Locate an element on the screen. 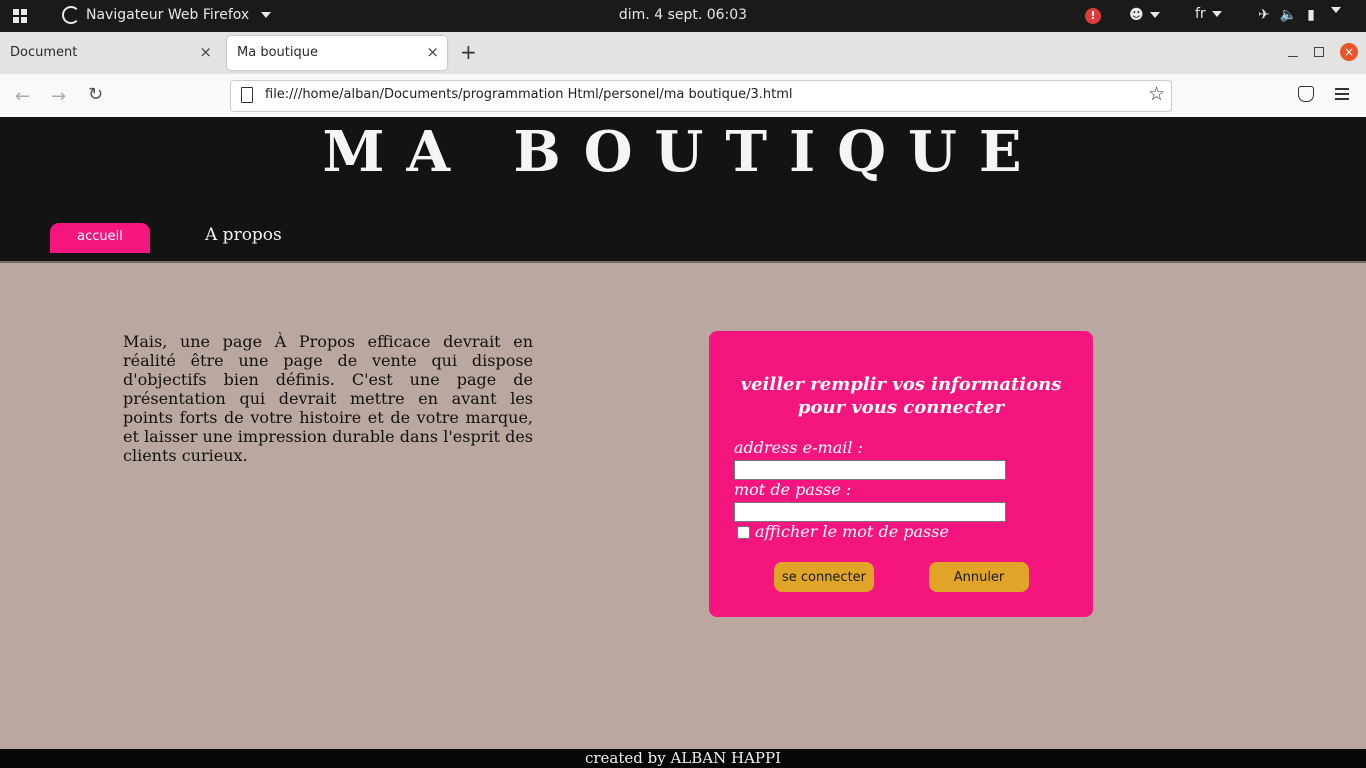  show-password-checkbox is located at coordinates (743, 532).